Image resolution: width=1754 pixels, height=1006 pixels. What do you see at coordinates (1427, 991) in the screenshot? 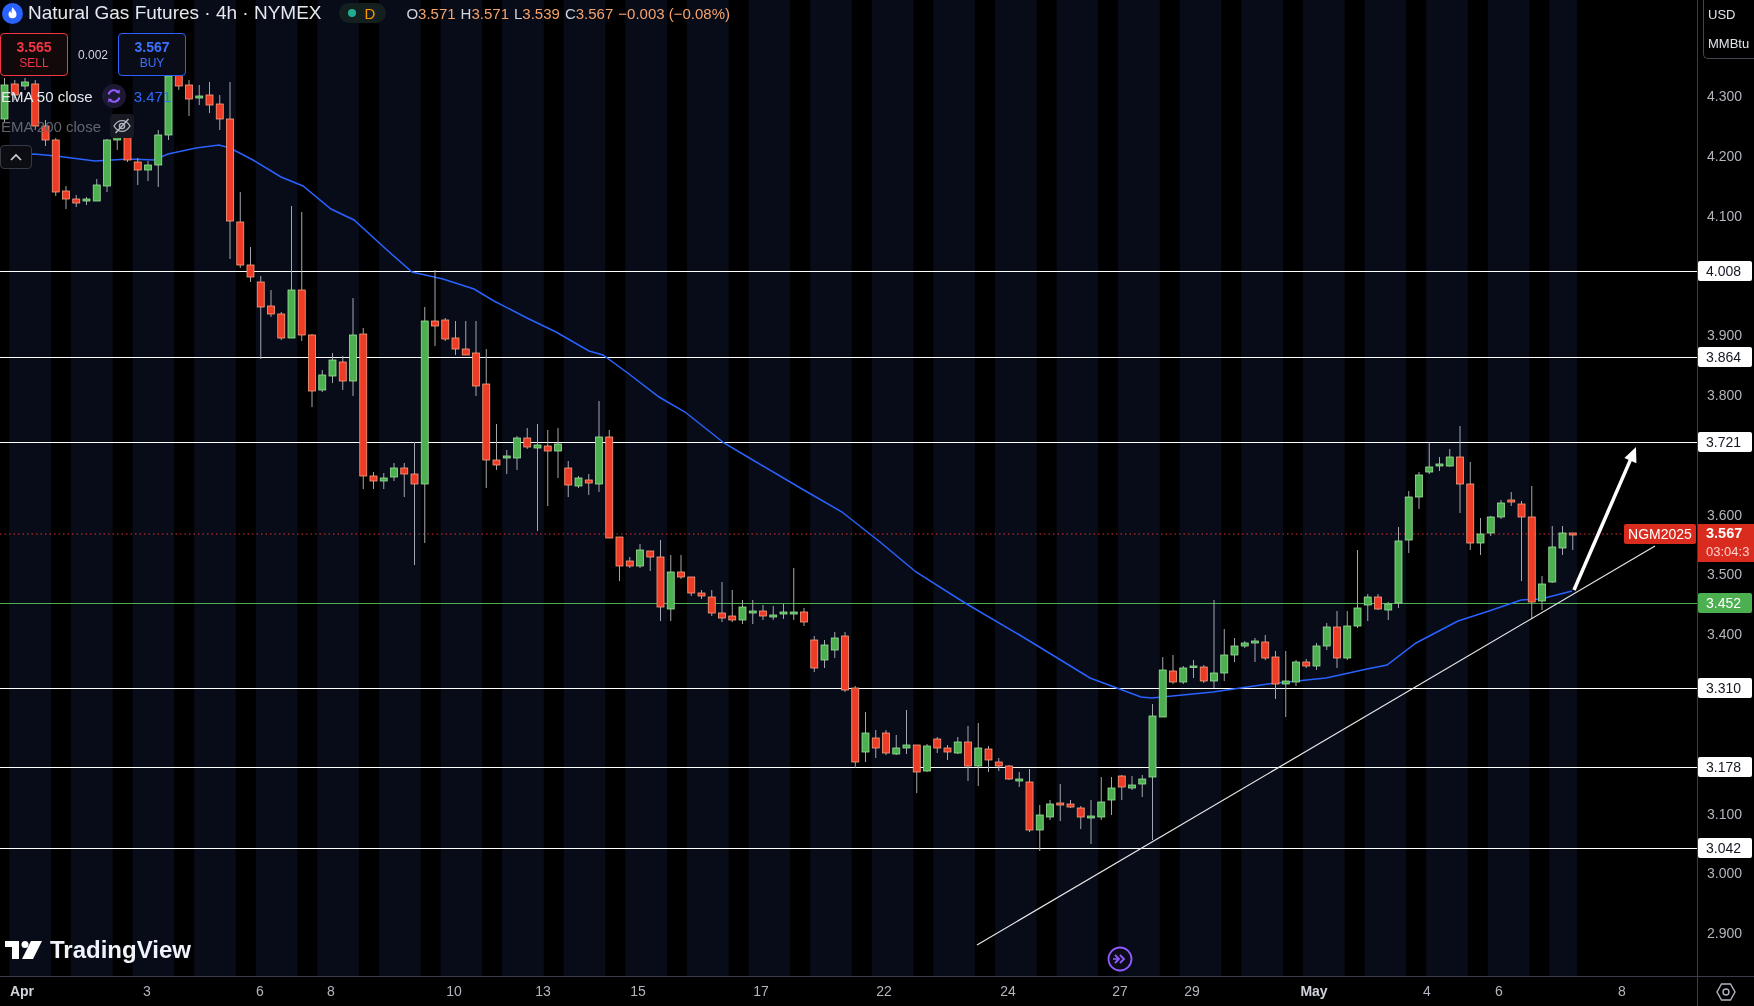
I see `time-axis-label: 4` at bounding box center [1427, 991].